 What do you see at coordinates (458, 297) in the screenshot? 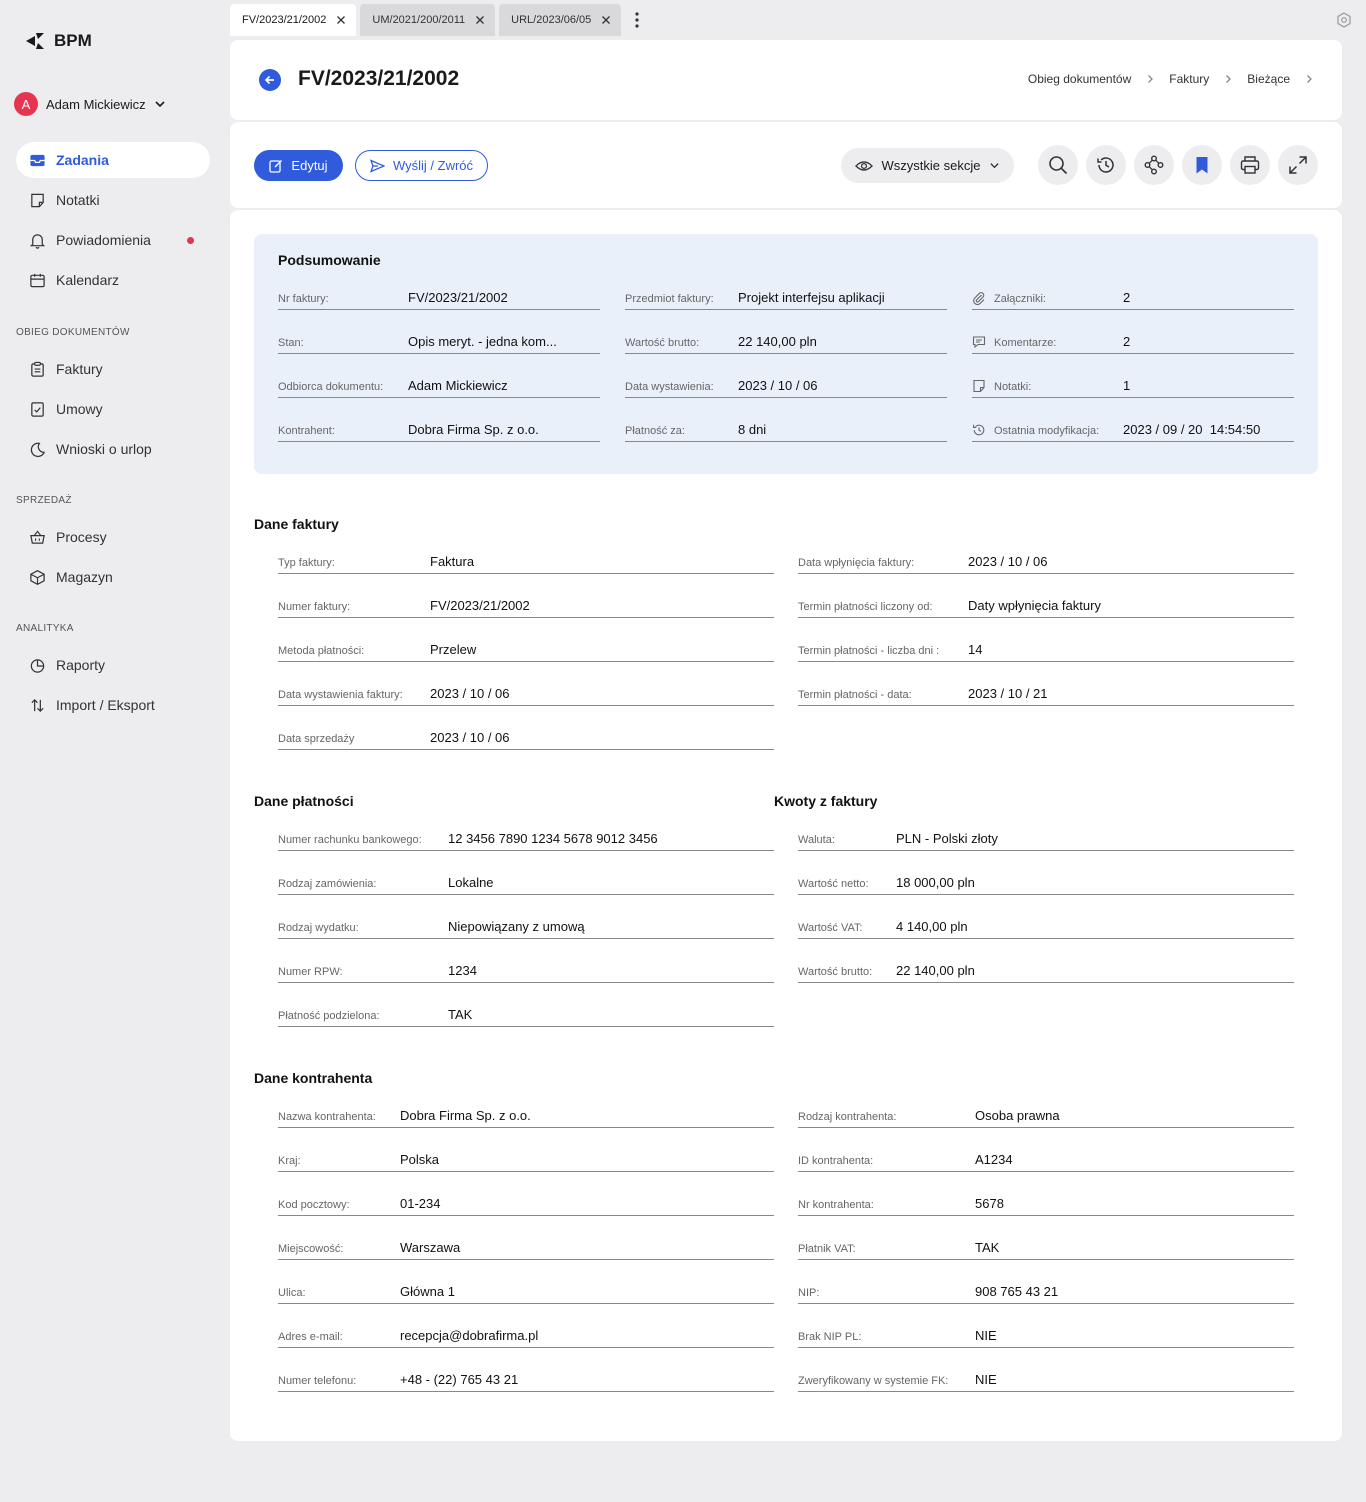
I see `field-value: FV/2023/21/2002` at bounding box center [458, 297].